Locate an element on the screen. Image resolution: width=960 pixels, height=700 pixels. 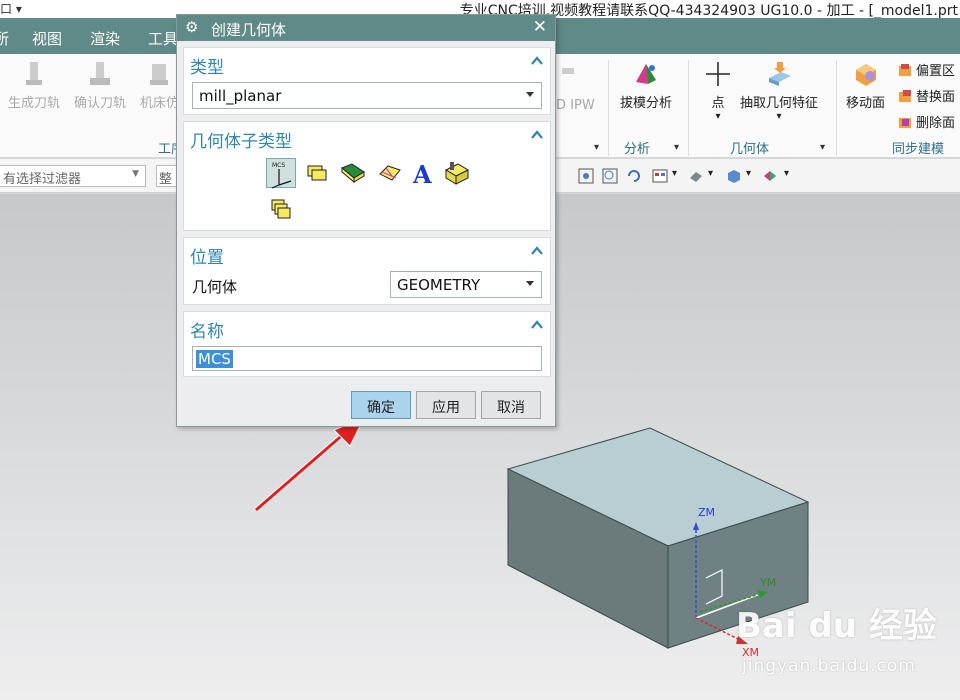
subtype-mill-geom-button is located at coordinates (457, 173).